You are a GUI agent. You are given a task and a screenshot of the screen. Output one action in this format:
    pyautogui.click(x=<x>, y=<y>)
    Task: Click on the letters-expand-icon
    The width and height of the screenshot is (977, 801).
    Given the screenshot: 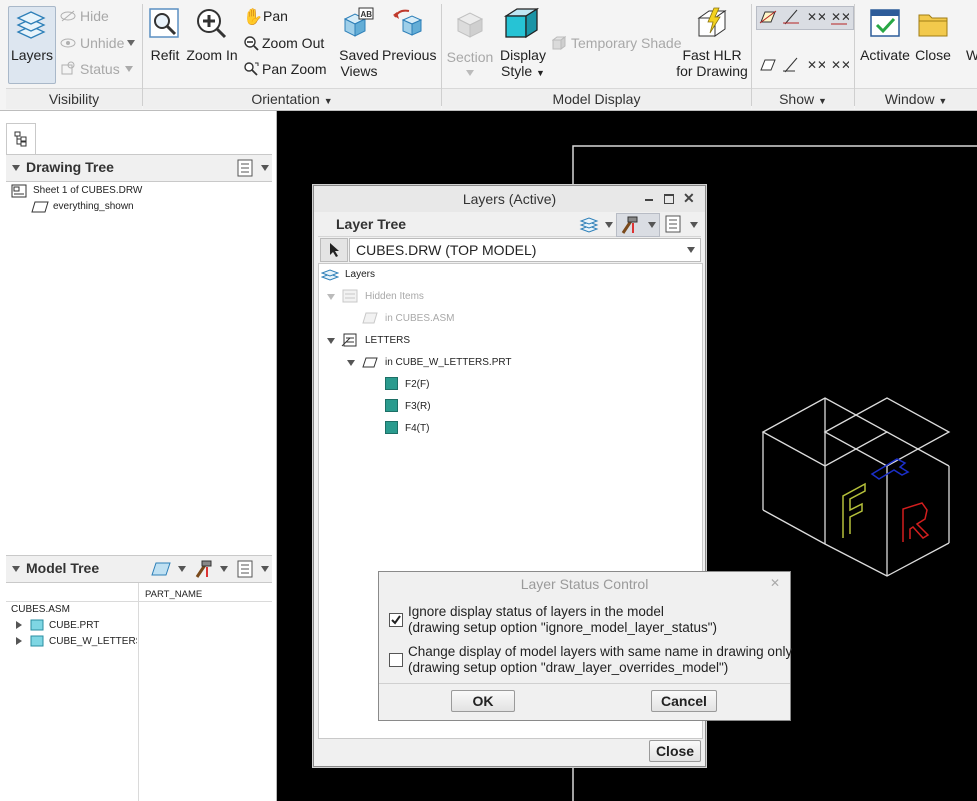 What is the action you would take?
    pyautogui.click(x=331, y=341)
    